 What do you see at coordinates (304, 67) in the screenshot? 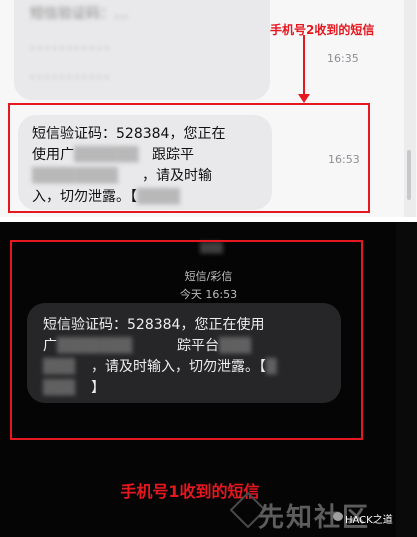
I see `arrow-icon` at bounding box center [304, 67].